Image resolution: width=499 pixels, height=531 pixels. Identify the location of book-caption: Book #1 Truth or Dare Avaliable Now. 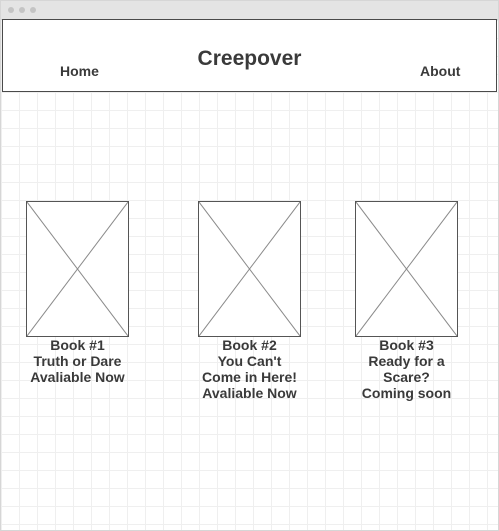
(77, 361).